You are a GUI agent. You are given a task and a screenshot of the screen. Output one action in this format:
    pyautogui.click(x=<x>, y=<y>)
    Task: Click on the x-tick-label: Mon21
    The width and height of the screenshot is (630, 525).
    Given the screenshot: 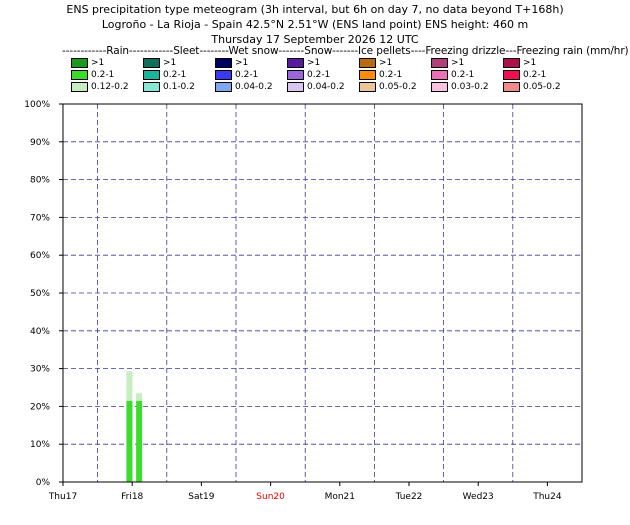 What is the action you would take?
    pyautogui.click(x=340, y=497)
    